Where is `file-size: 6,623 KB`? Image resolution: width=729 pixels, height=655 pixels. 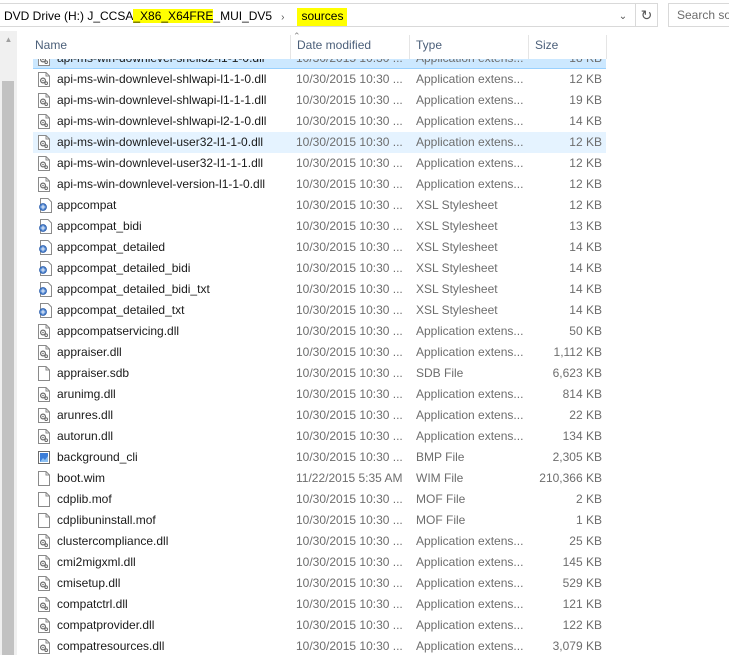
file-size: 6,623 KB is located at coordinates (577, 373).